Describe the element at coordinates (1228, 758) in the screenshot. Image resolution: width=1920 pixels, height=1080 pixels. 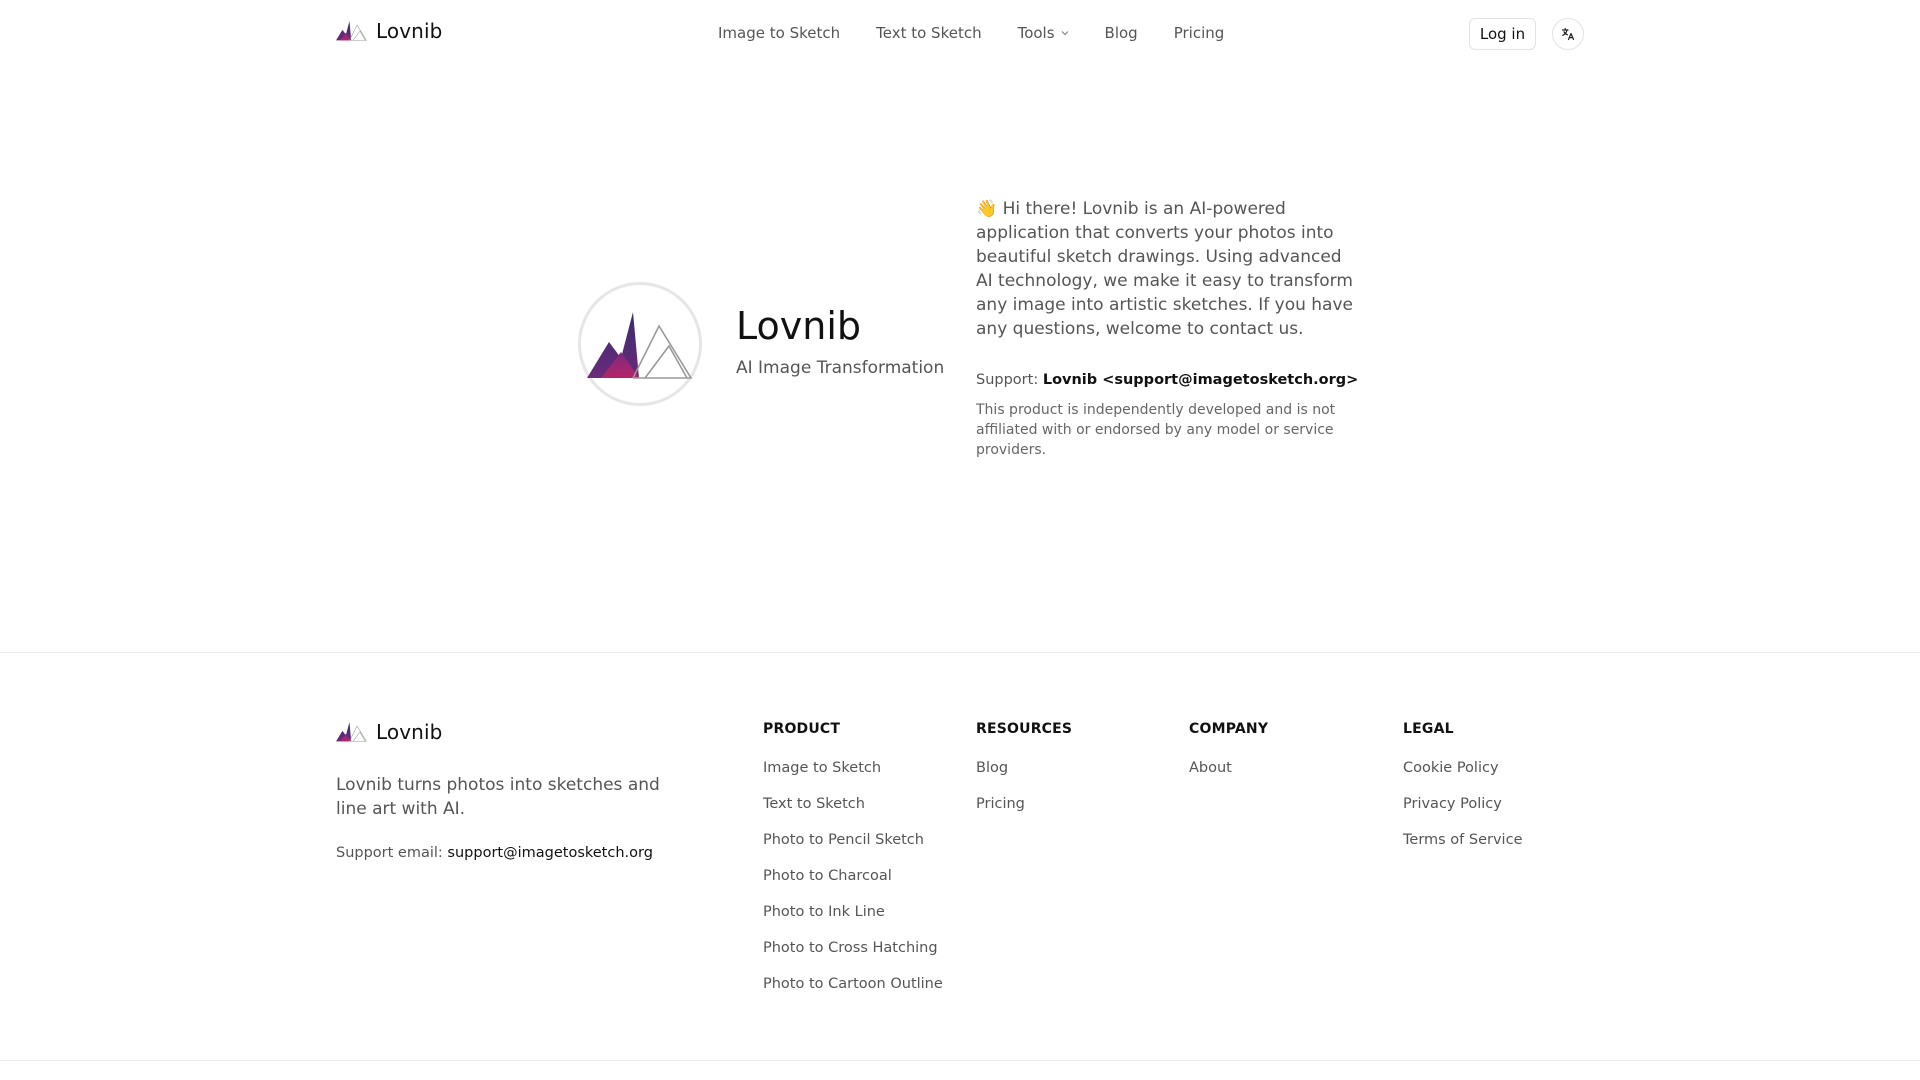
I see `footer-col-company: COMPANY About` at that location.